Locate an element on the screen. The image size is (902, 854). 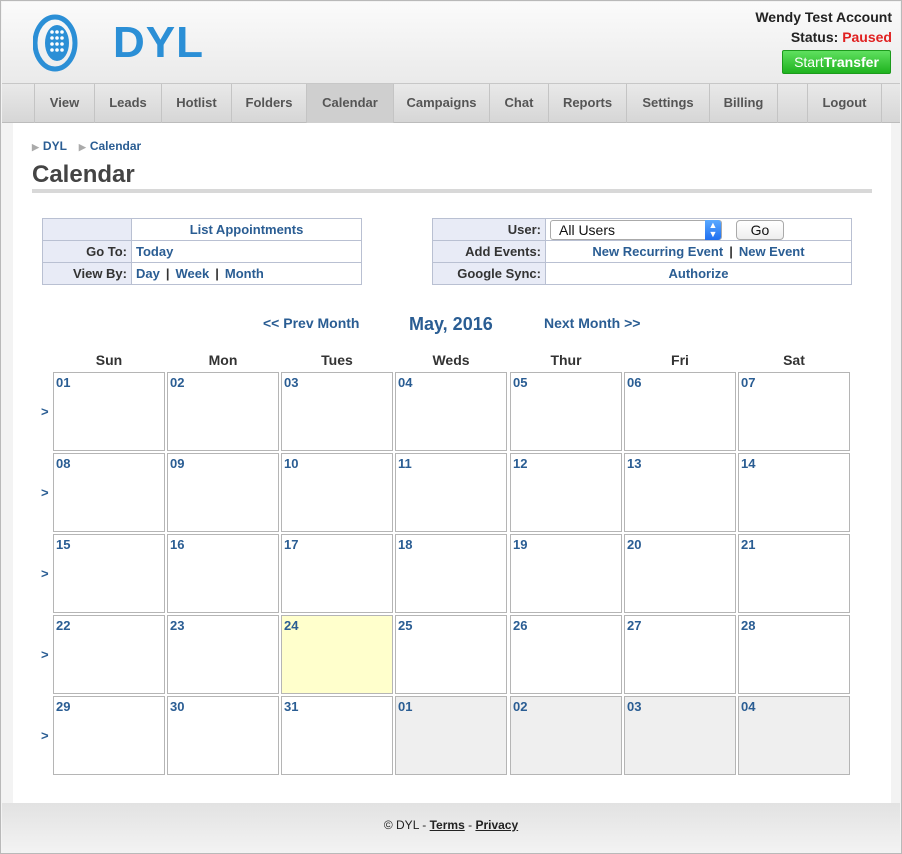
day-number: 26 is located at coordinates (520, 625).